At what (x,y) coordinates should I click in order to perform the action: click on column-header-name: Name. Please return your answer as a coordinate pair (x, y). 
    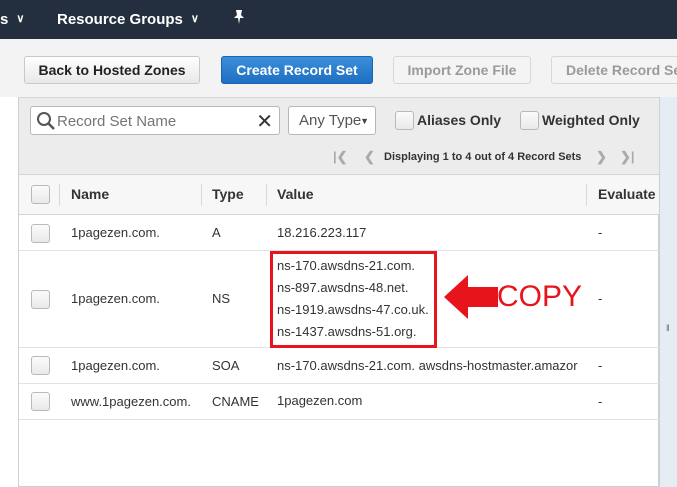
    Looking at the image, I should click on (90, 194).